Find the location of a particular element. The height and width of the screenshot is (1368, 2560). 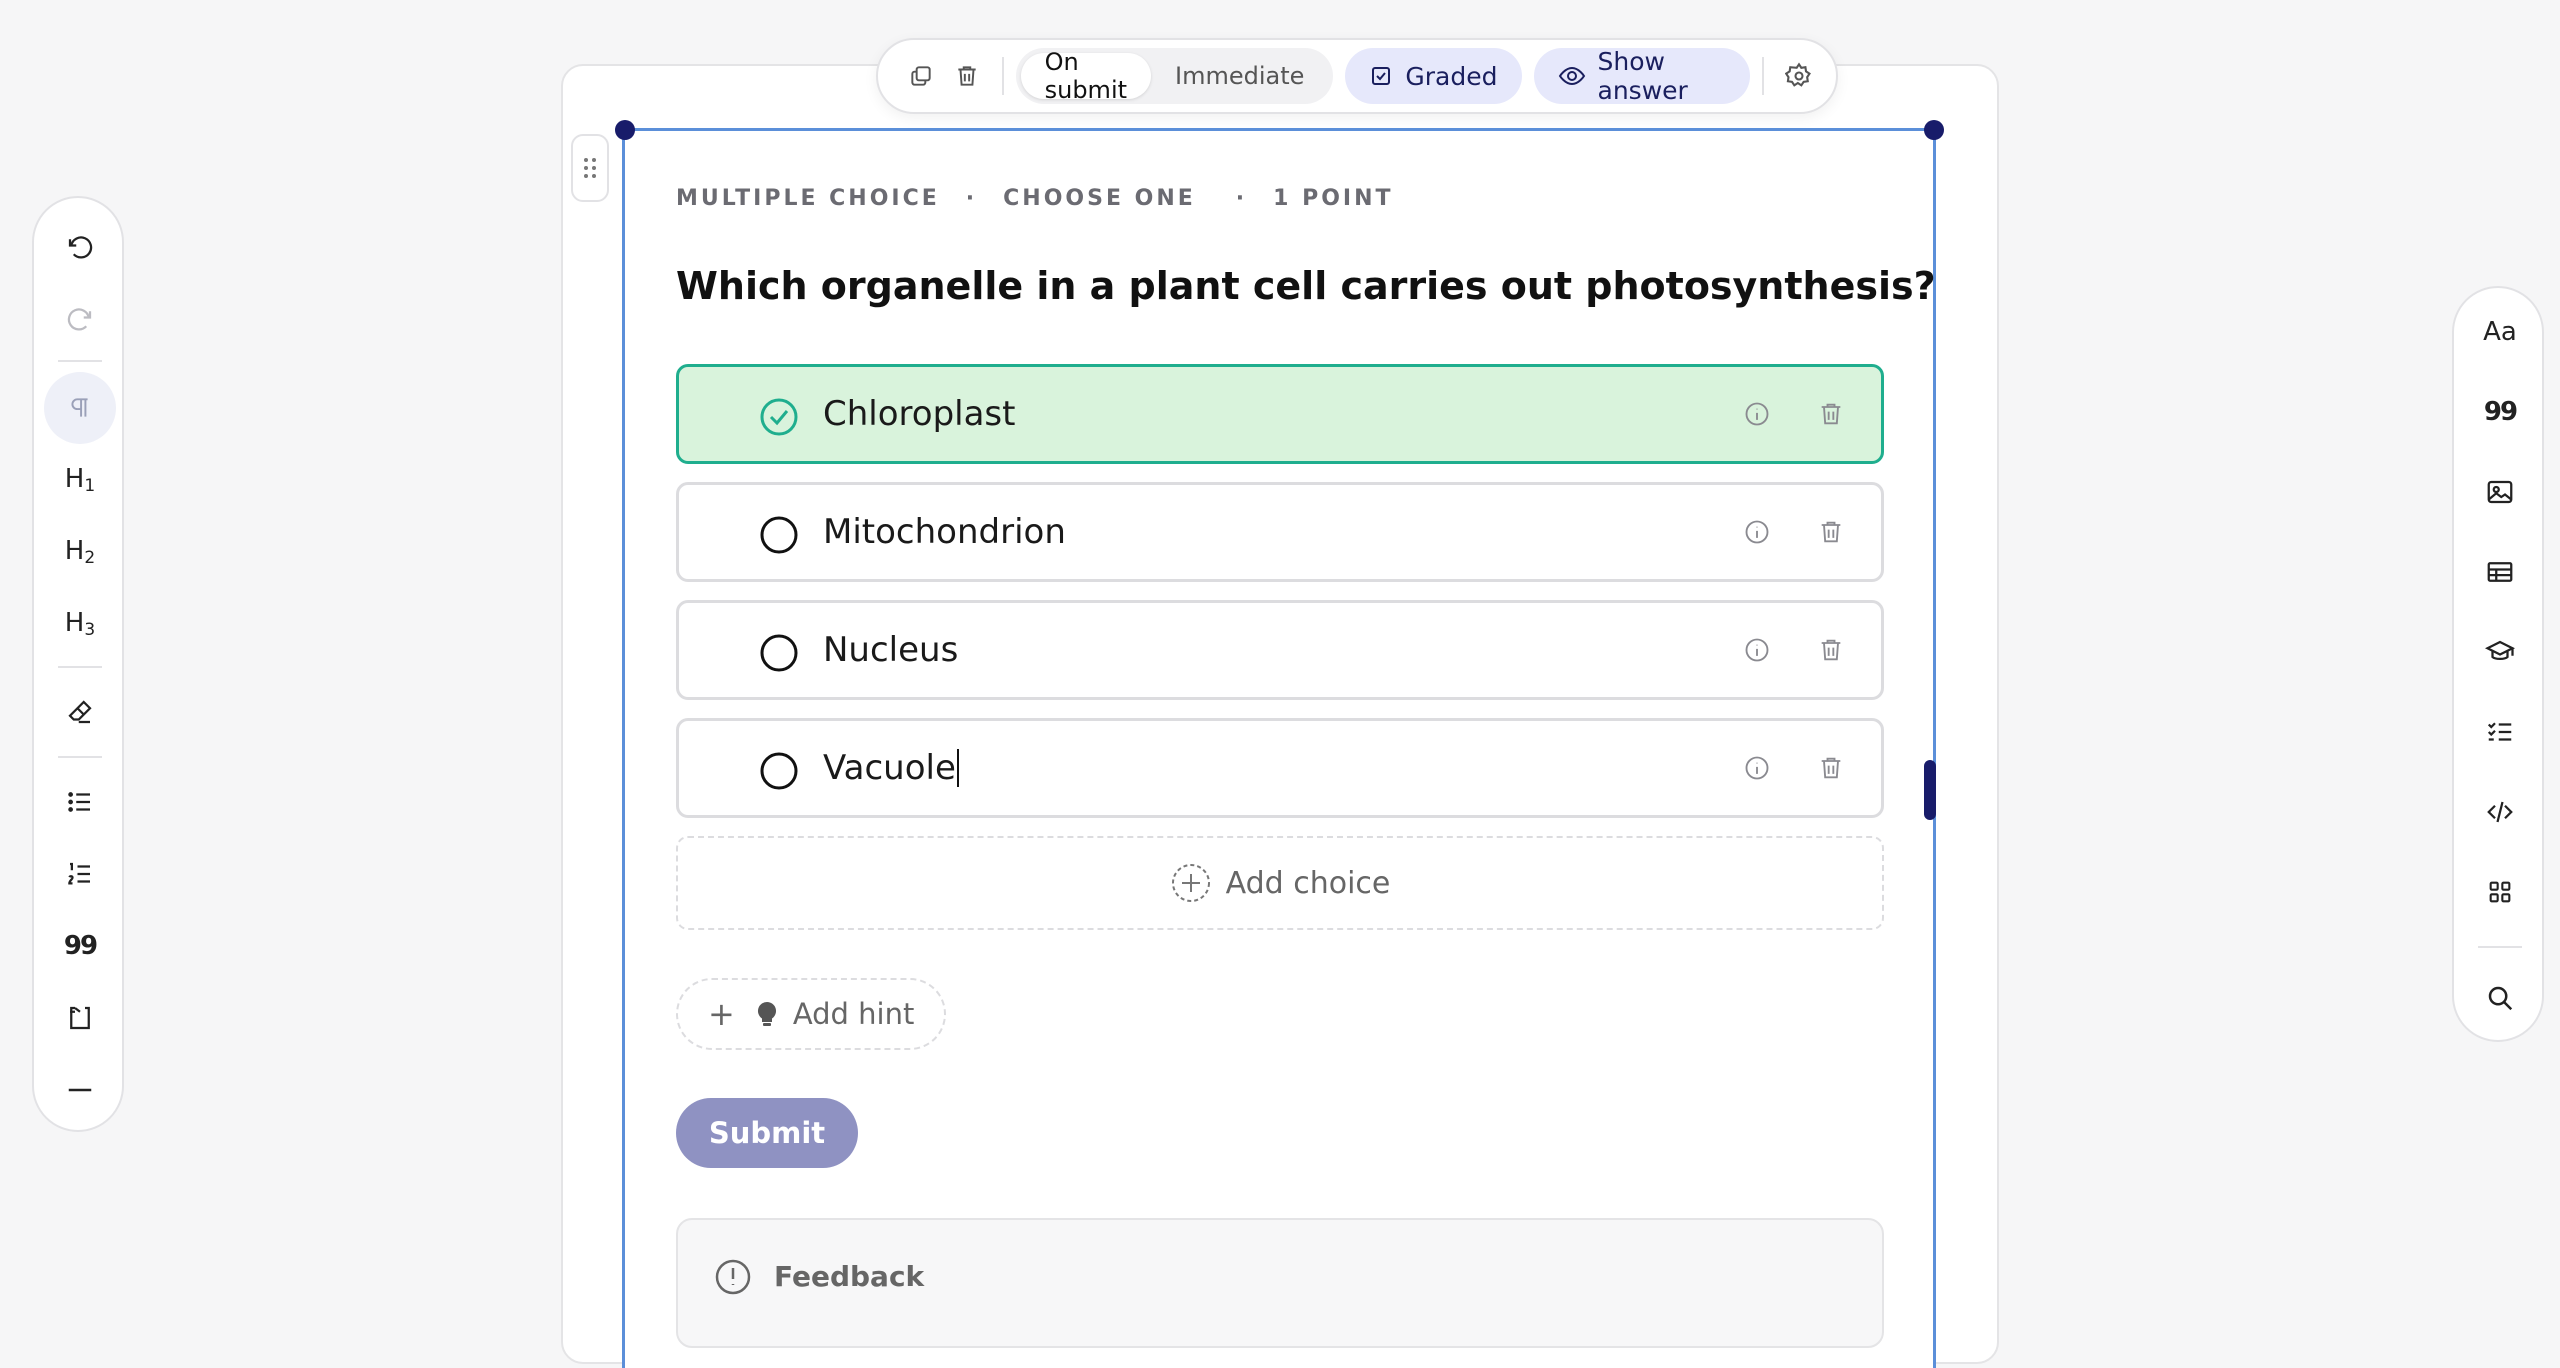

clear-format-button is located at coordinates (80, 712).